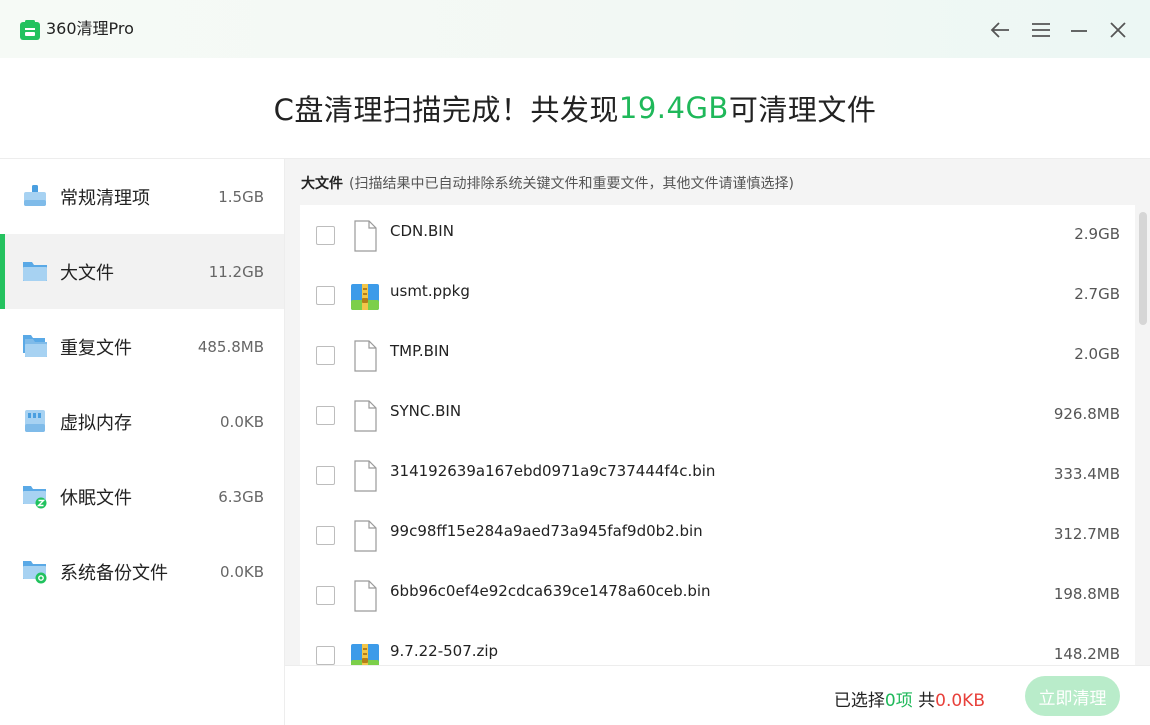 The width and height of the screenshot is (1150, 725). What do you see at coordinates (30, 30) in the screenshot?
I see `app-logo-icon` at bounding box center [30, 30].